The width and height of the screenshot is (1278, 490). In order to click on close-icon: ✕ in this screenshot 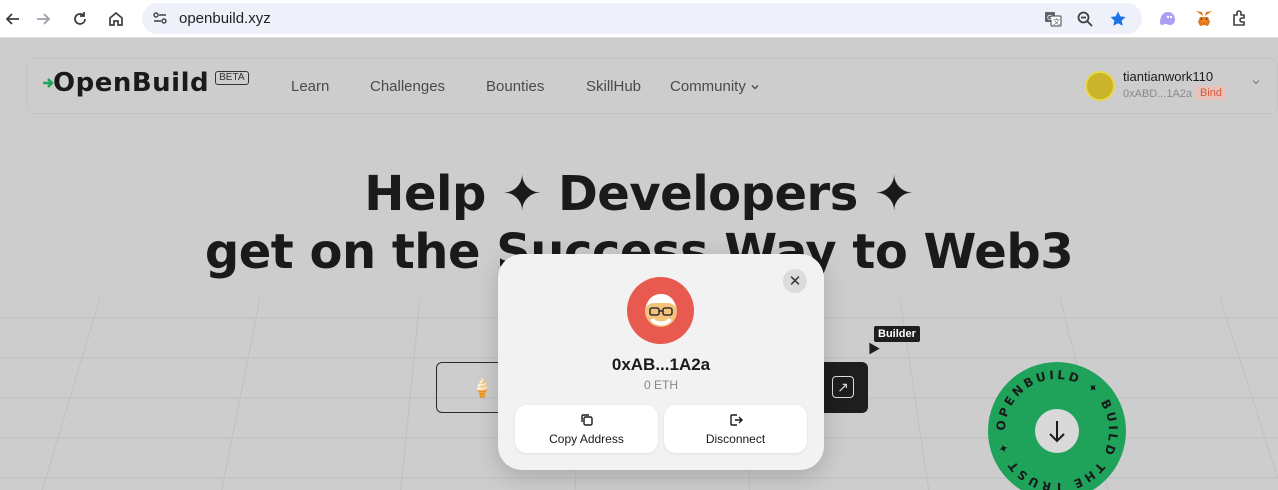, I will do `click(795, 281)`.